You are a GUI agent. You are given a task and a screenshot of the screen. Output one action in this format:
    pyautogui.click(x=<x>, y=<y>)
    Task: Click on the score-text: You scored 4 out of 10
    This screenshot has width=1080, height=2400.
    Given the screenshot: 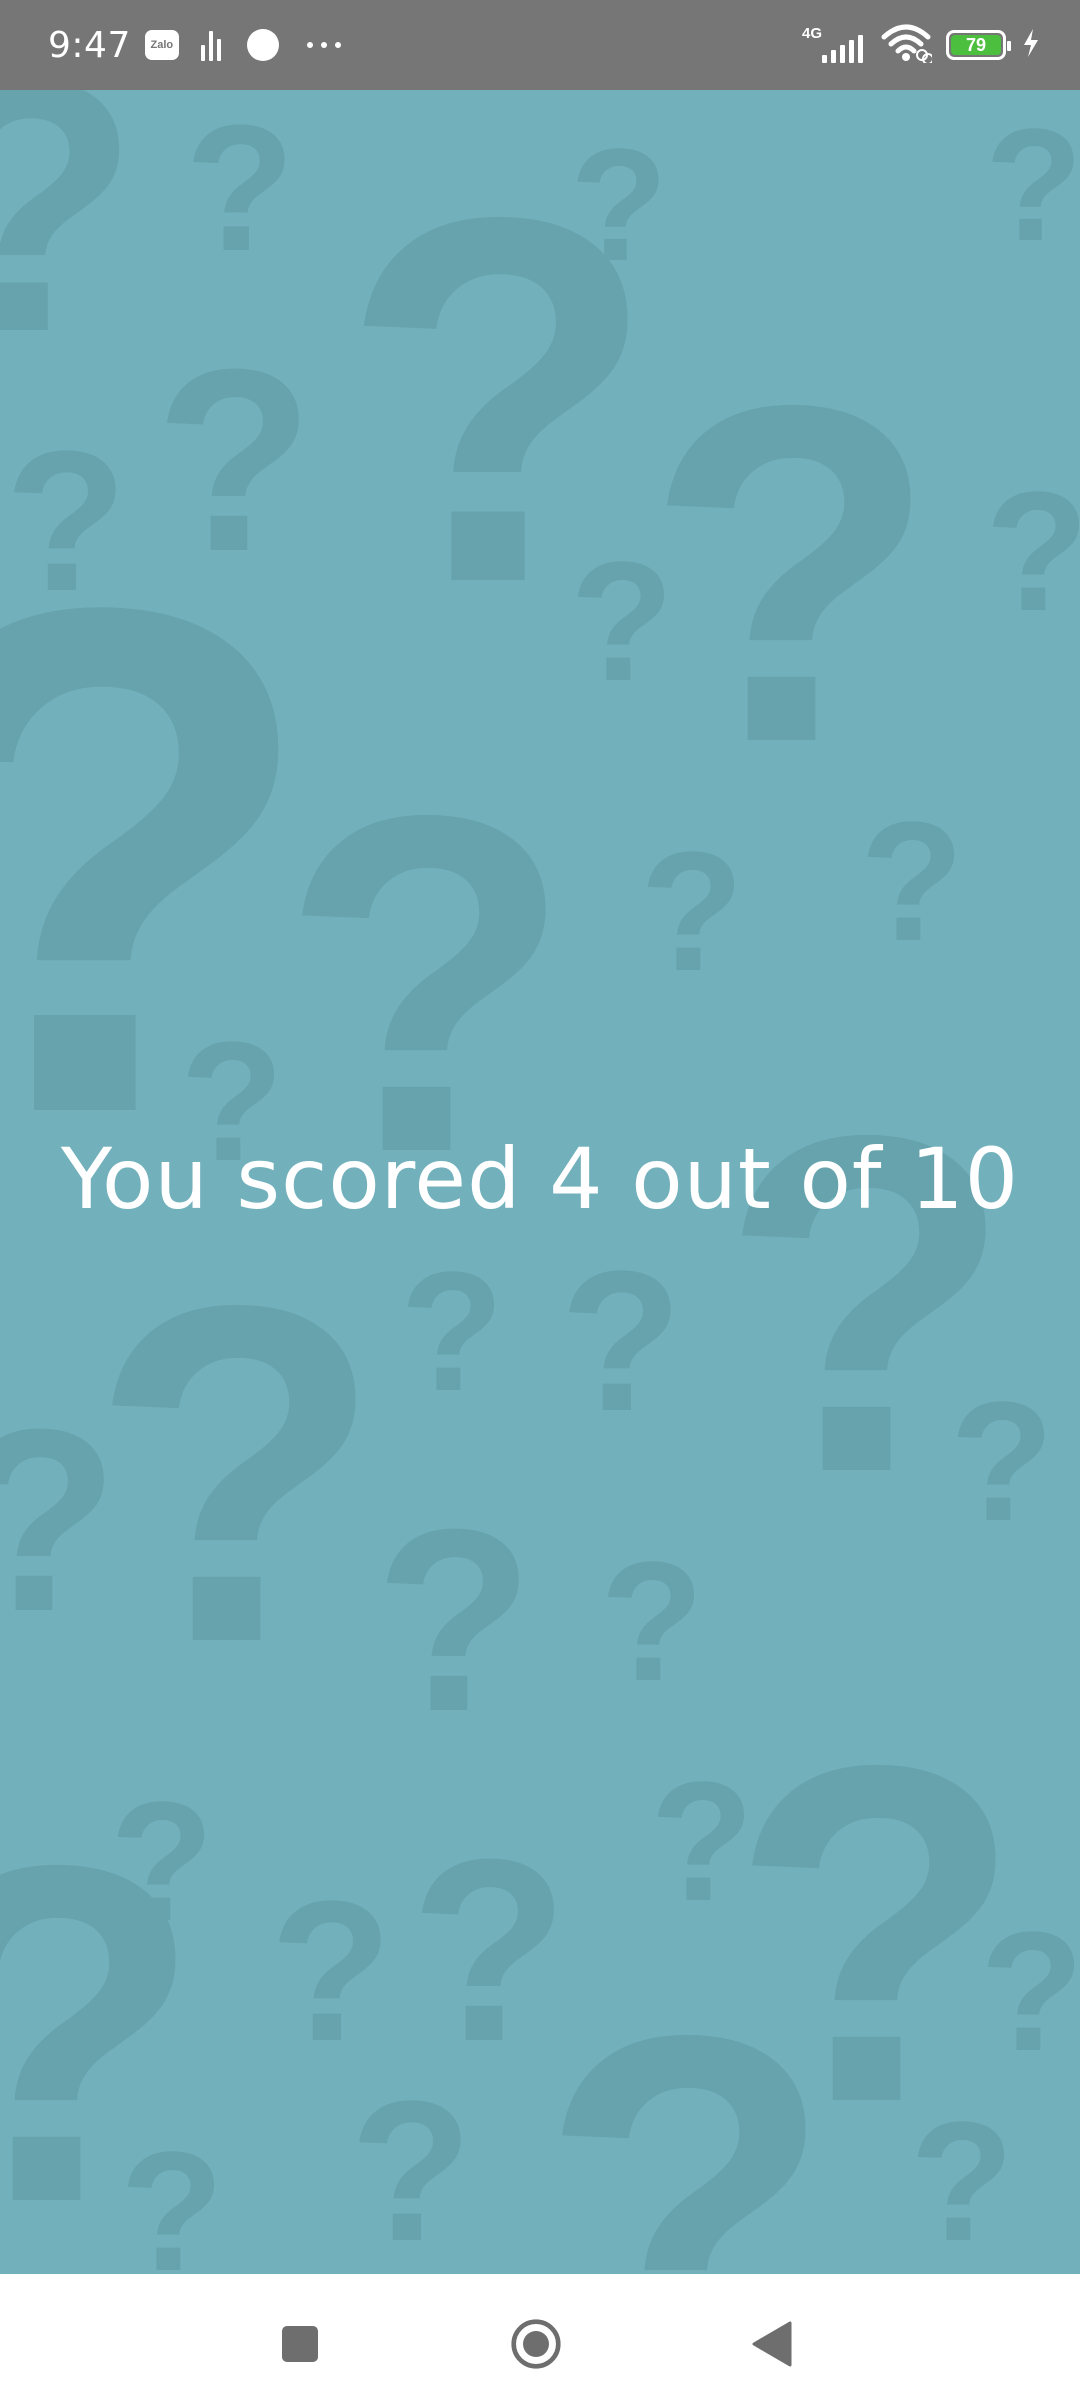 What is the action you would take?
    pyautogui.click(x=540, y=1179)
    